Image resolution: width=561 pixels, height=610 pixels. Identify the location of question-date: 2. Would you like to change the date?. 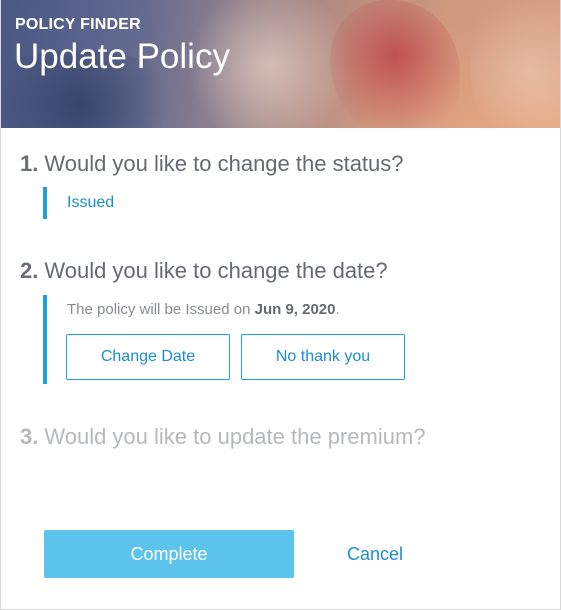
(204, 271).